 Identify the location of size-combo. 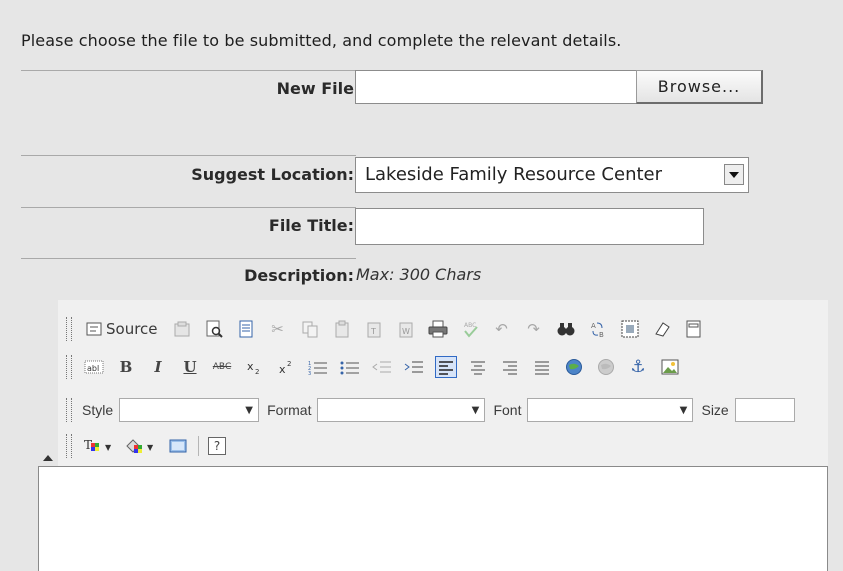
(764, 410).